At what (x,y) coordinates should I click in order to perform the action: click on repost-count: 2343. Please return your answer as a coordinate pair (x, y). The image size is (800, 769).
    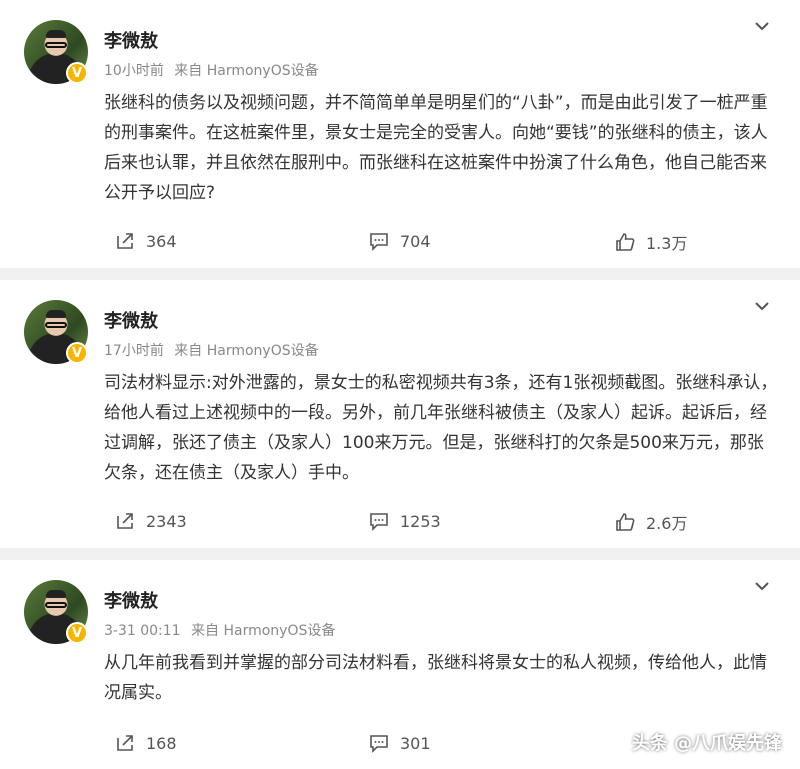
    Looking at the image, I should click on (166, 521).